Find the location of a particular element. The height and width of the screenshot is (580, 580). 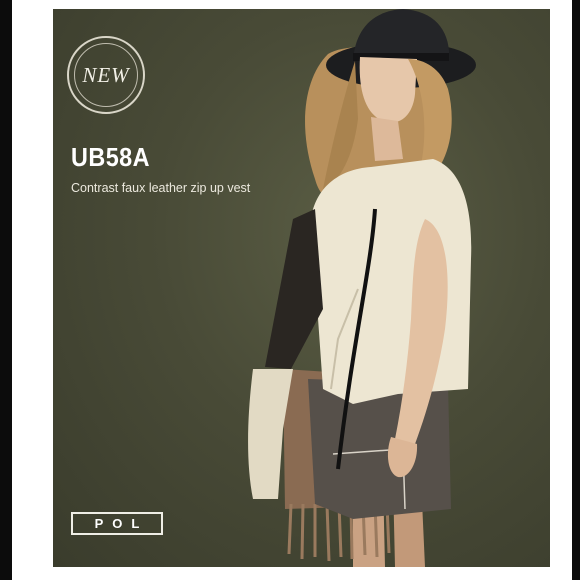

brand-logo-box: POL is located at coordinates (117, 523).